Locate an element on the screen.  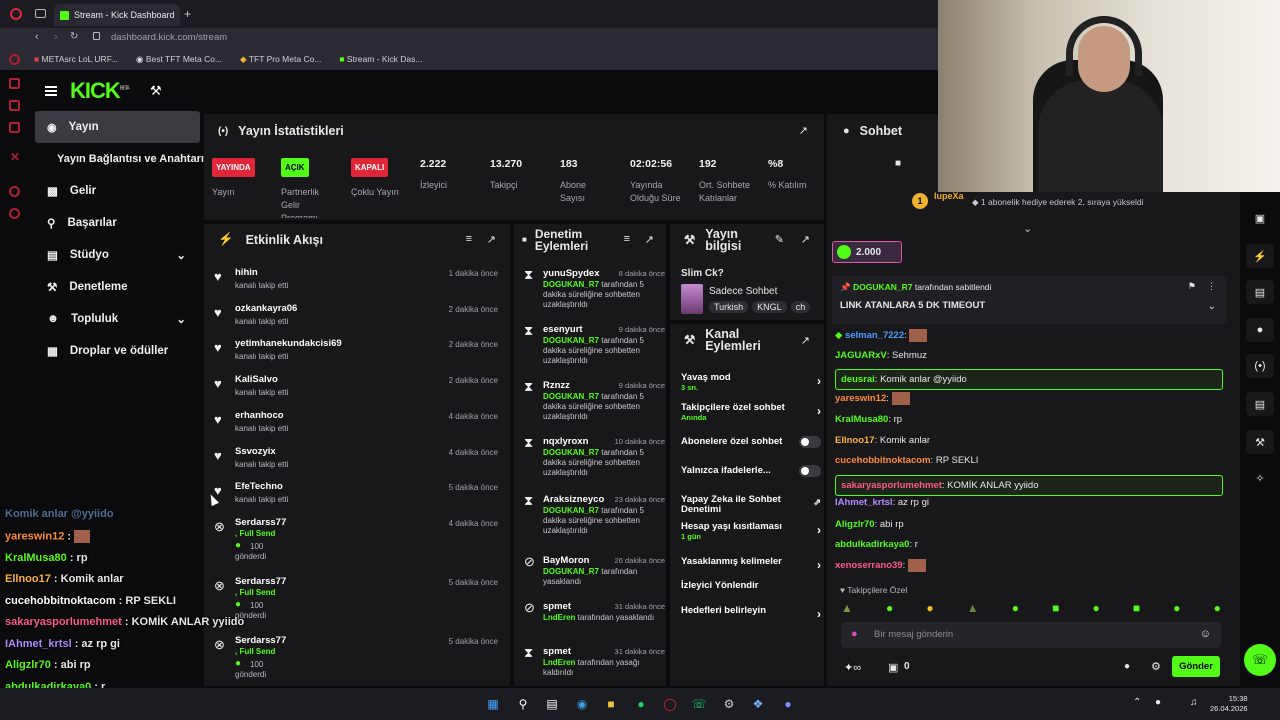
chat-username: JAGUARxV is located at coordinates (861, 355).